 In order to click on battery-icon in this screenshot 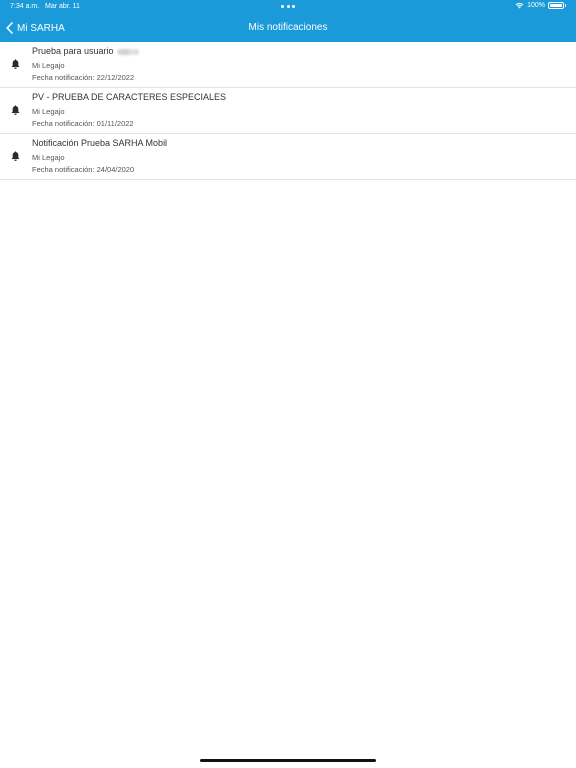, I will do `click(557, 5)`.